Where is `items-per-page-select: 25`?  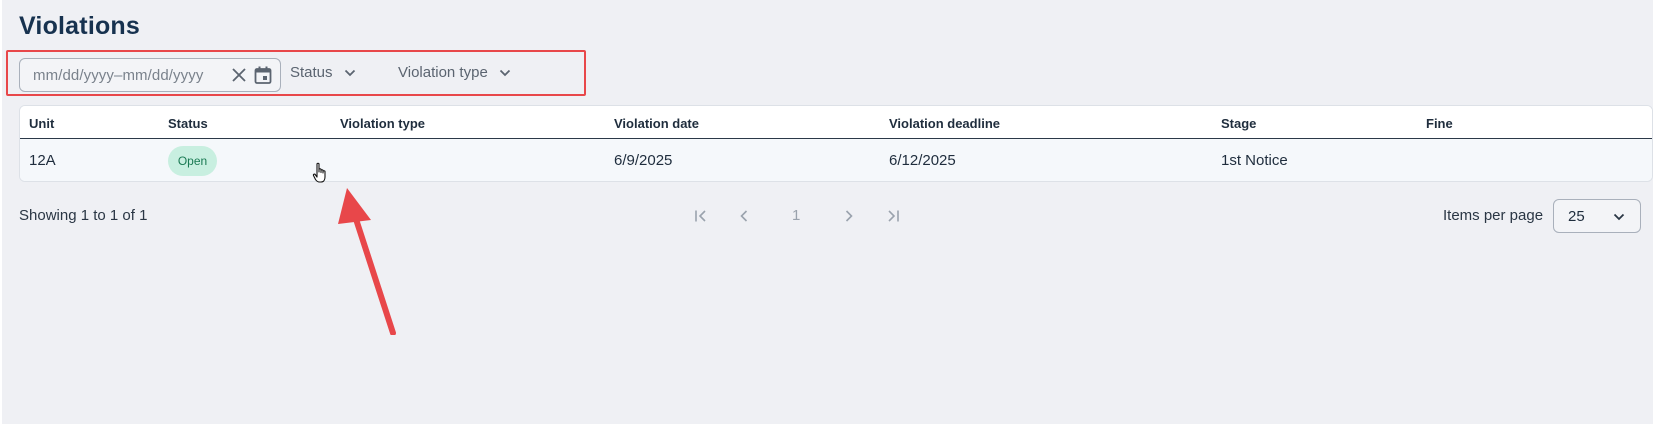 items-per-page-select: 25 is located at coordinates (1597, 216).